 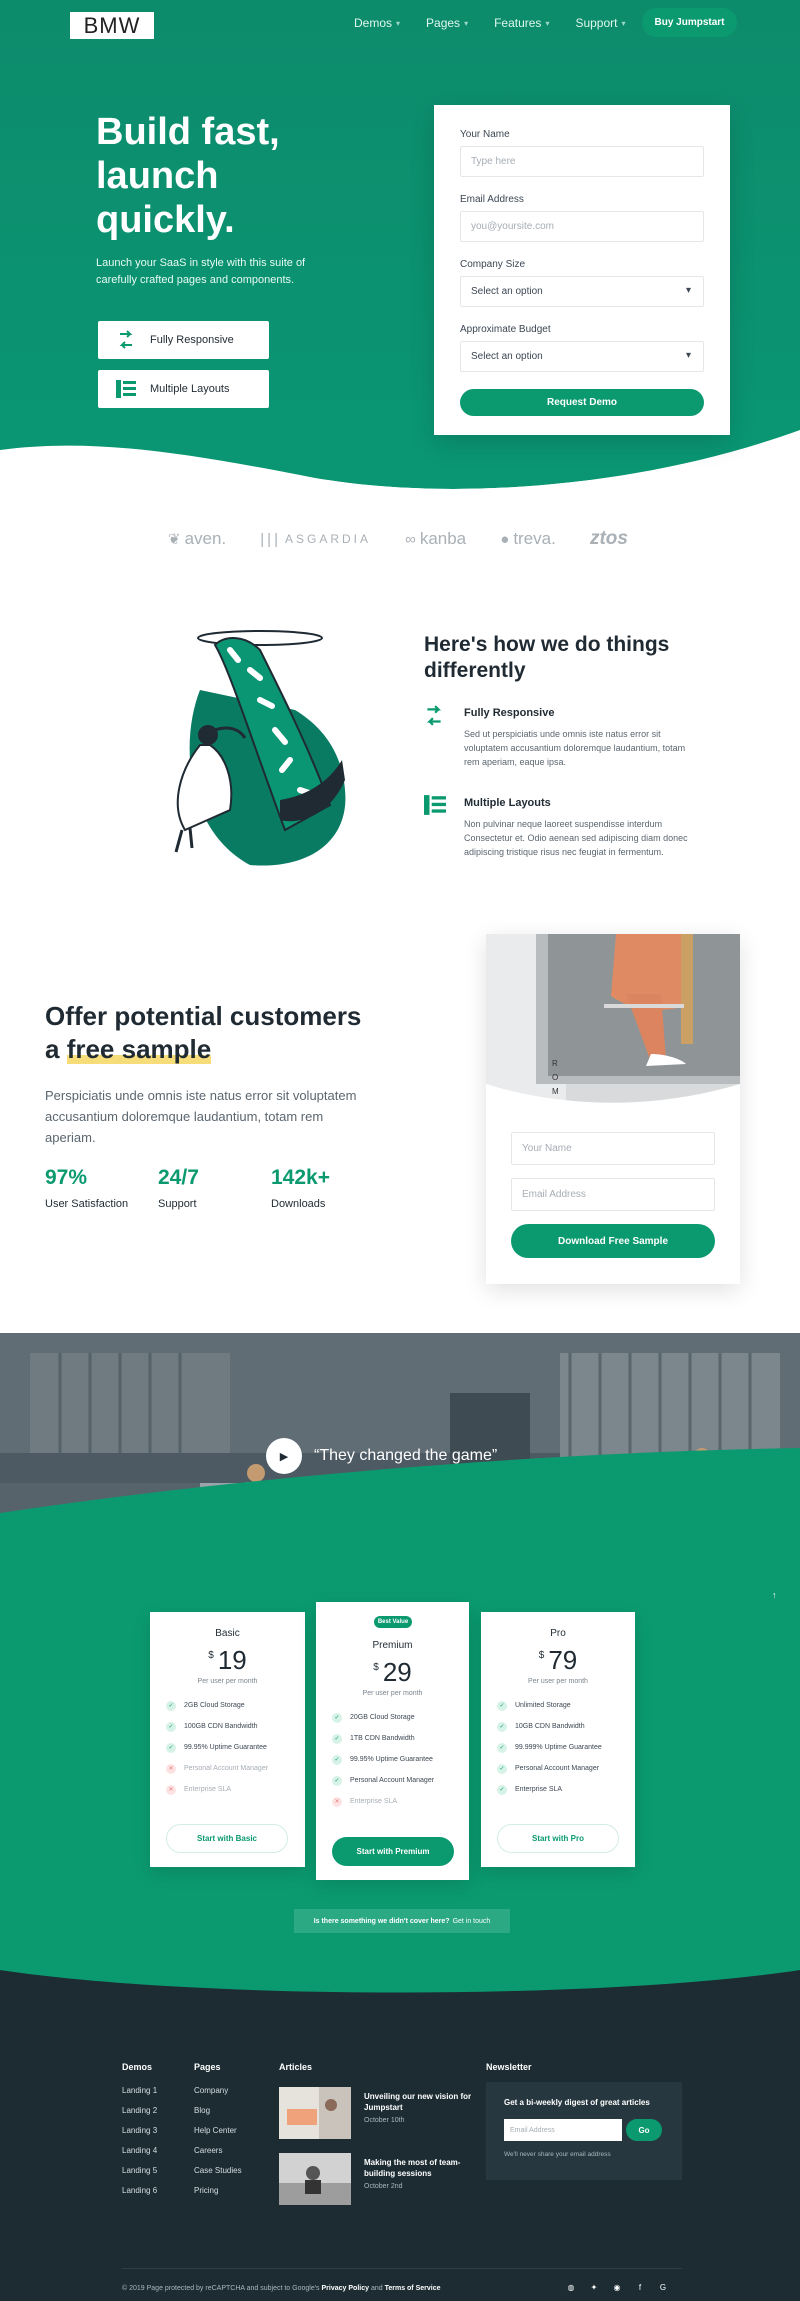 I want to click on privacy-policy-link: Privacy Policy, so click(x=345, y=2288).